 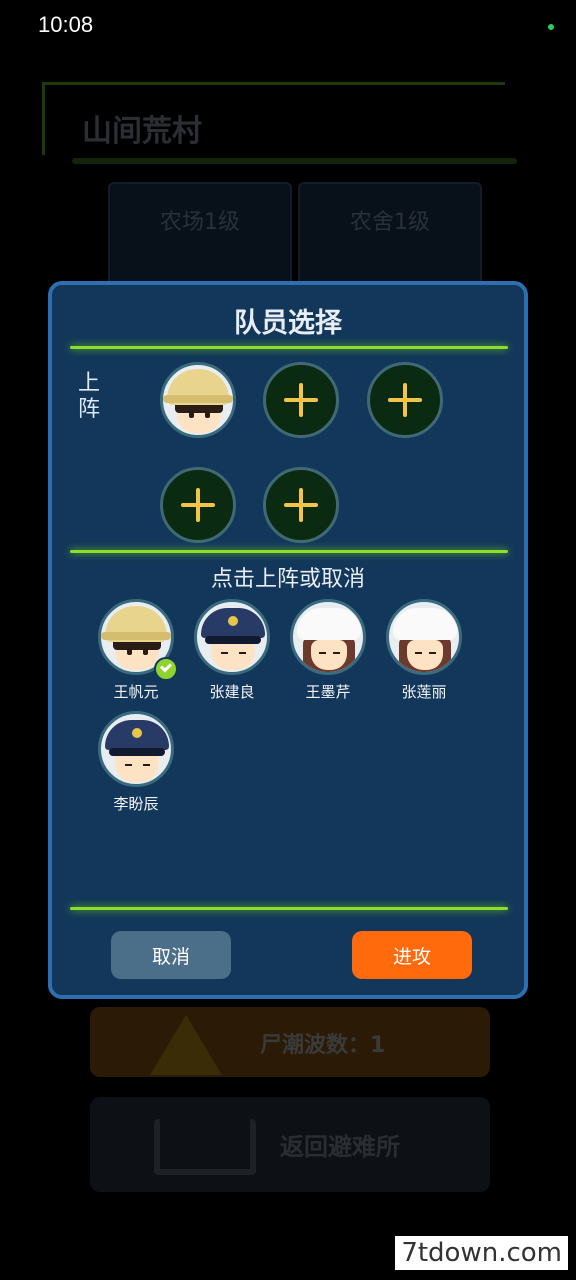 I want to click on lineup-label: 上阵, so click(x=89, y=396).